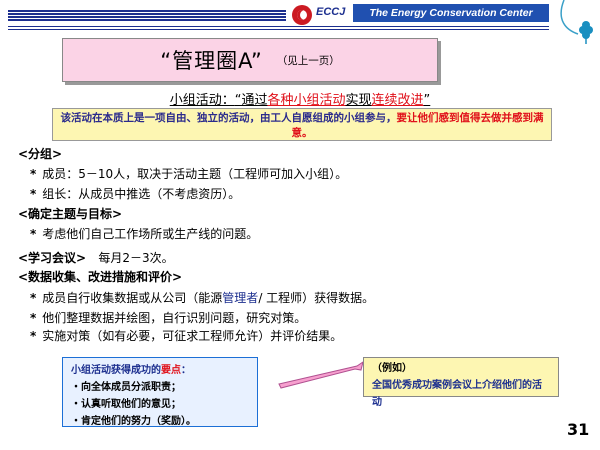  I want to click on example-box: （例如） 全国优秀成功案例会议上介绍他们的活动, so click(461, 382).